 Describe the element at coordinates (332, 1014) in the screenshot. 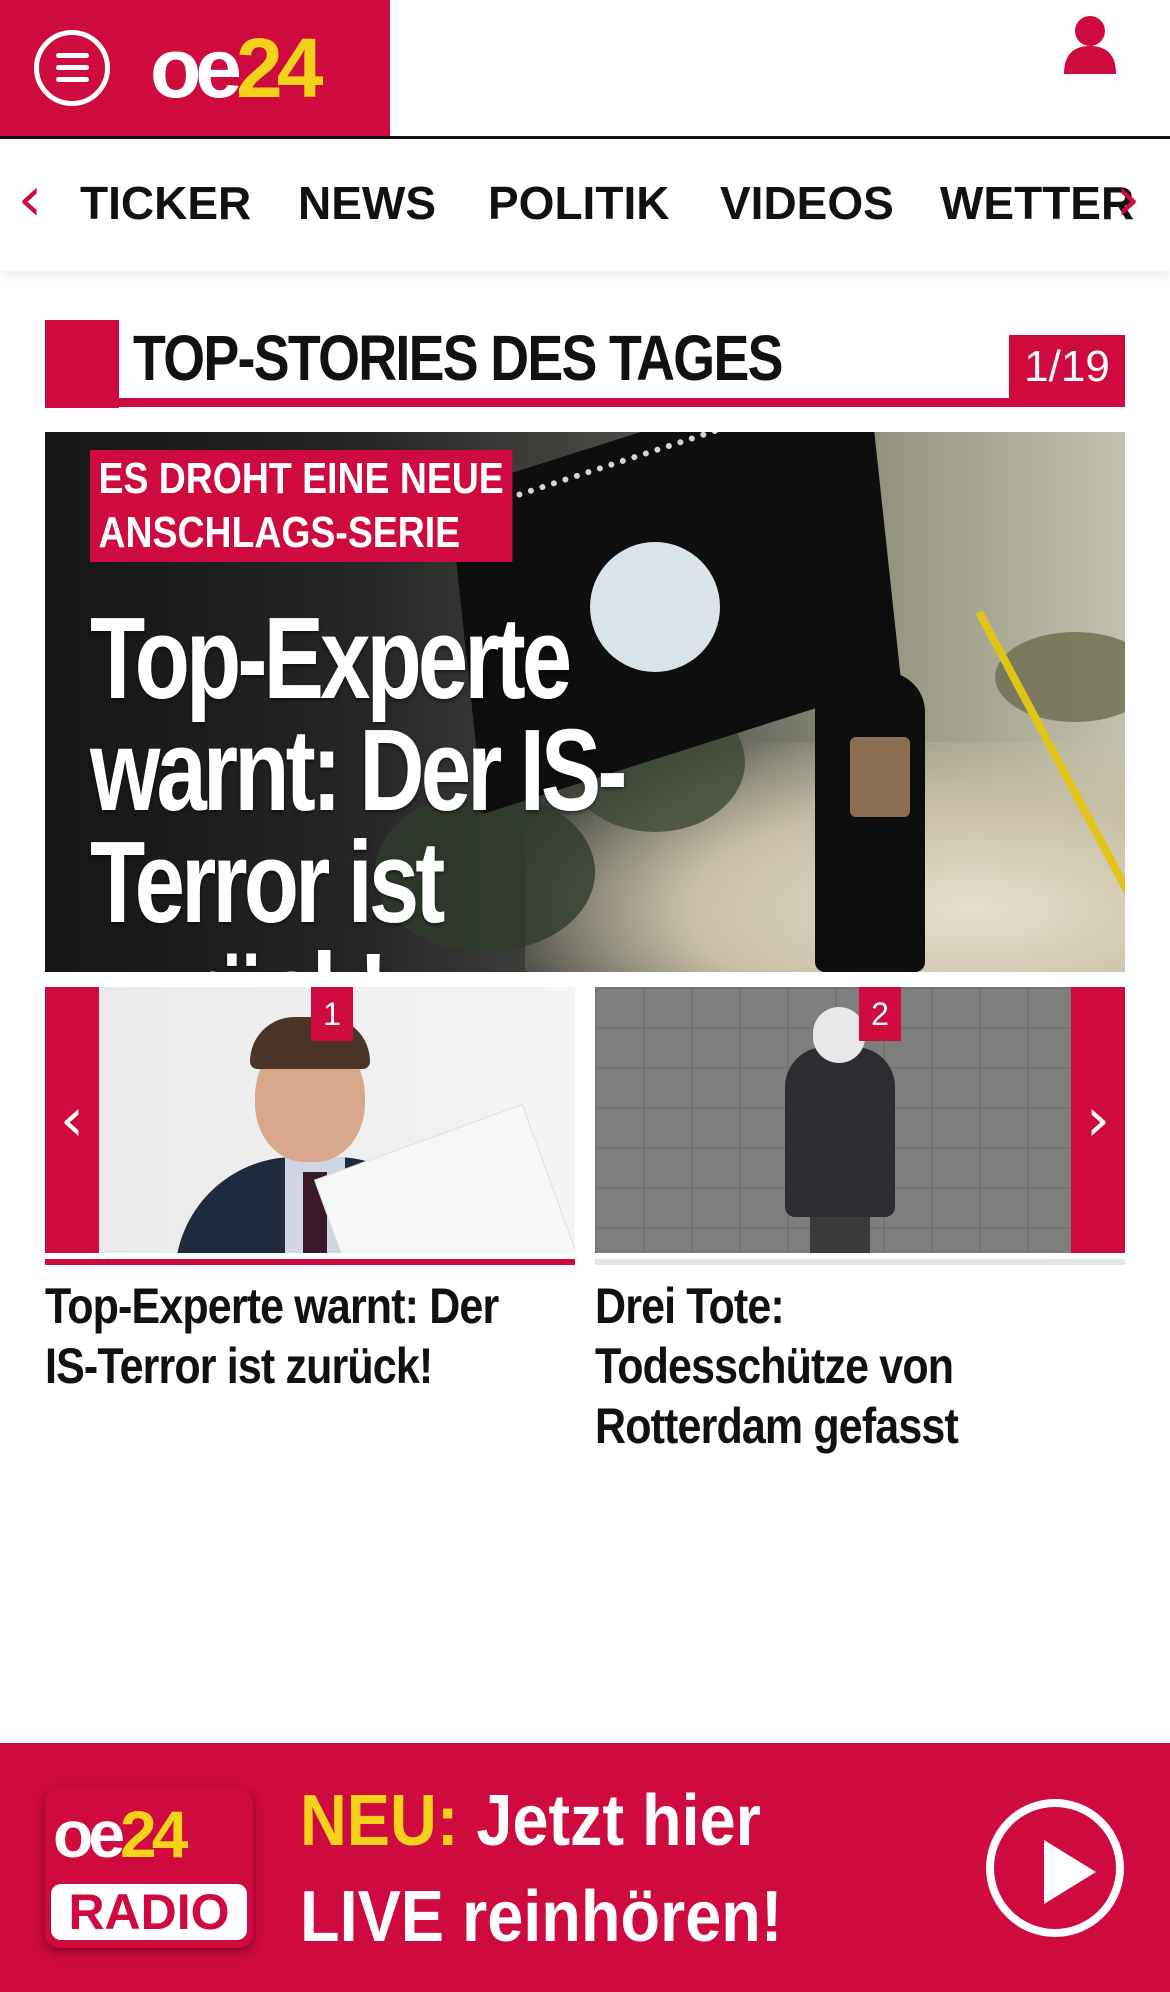

I see `slider-item-1-number: 1` at that location.